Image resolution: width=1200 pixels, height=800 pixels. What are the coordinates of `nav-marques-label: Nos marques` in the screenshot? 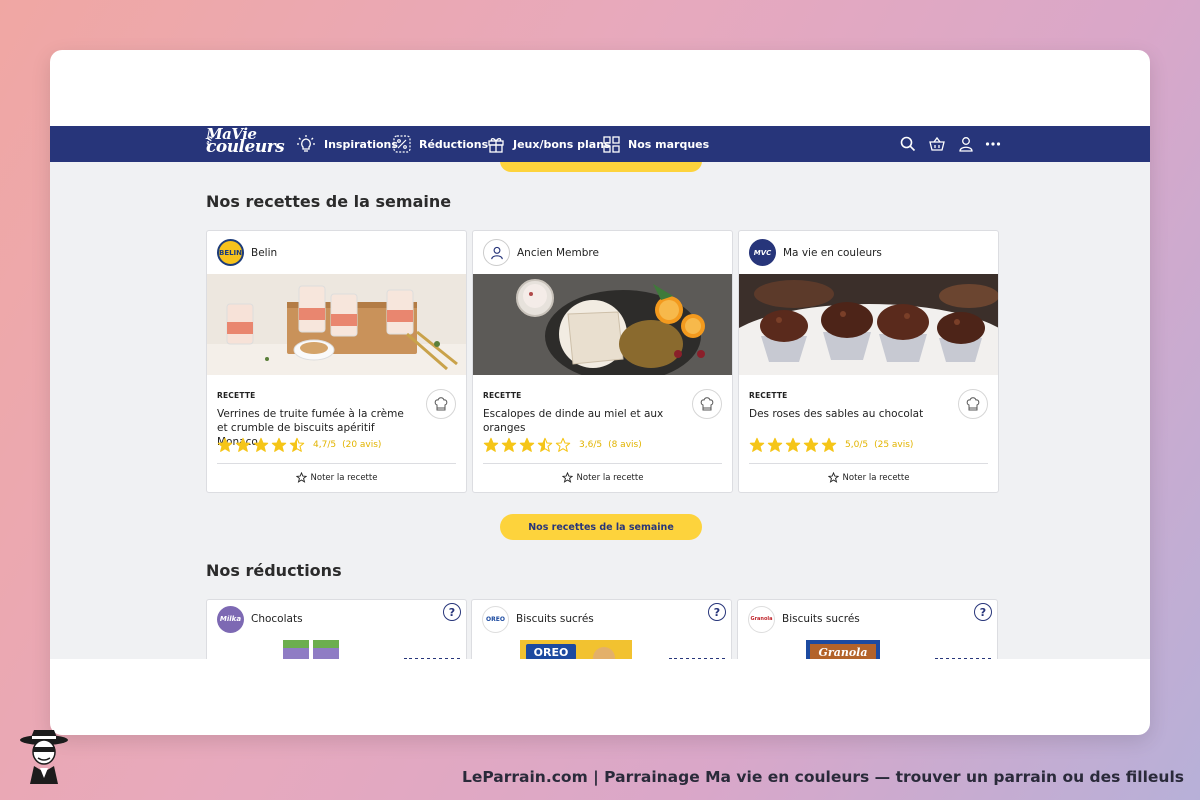 It's located at (669, 144).